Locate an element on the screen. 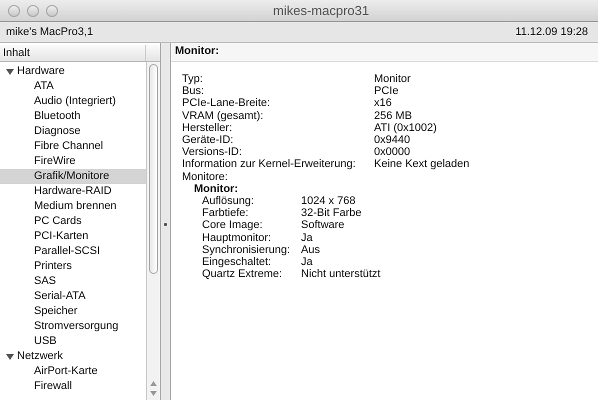  property-value: Aus is located at coordinates (311, 250).